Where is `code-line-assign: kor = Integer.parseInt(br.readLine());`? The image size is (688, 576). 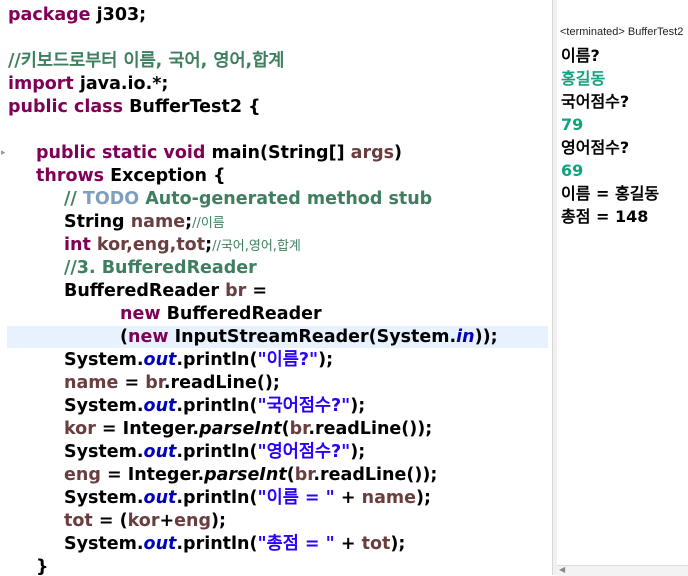
code-line-assign: kor = Integer.parseInt(br.readLine()); is located at coordinates (248, 429).